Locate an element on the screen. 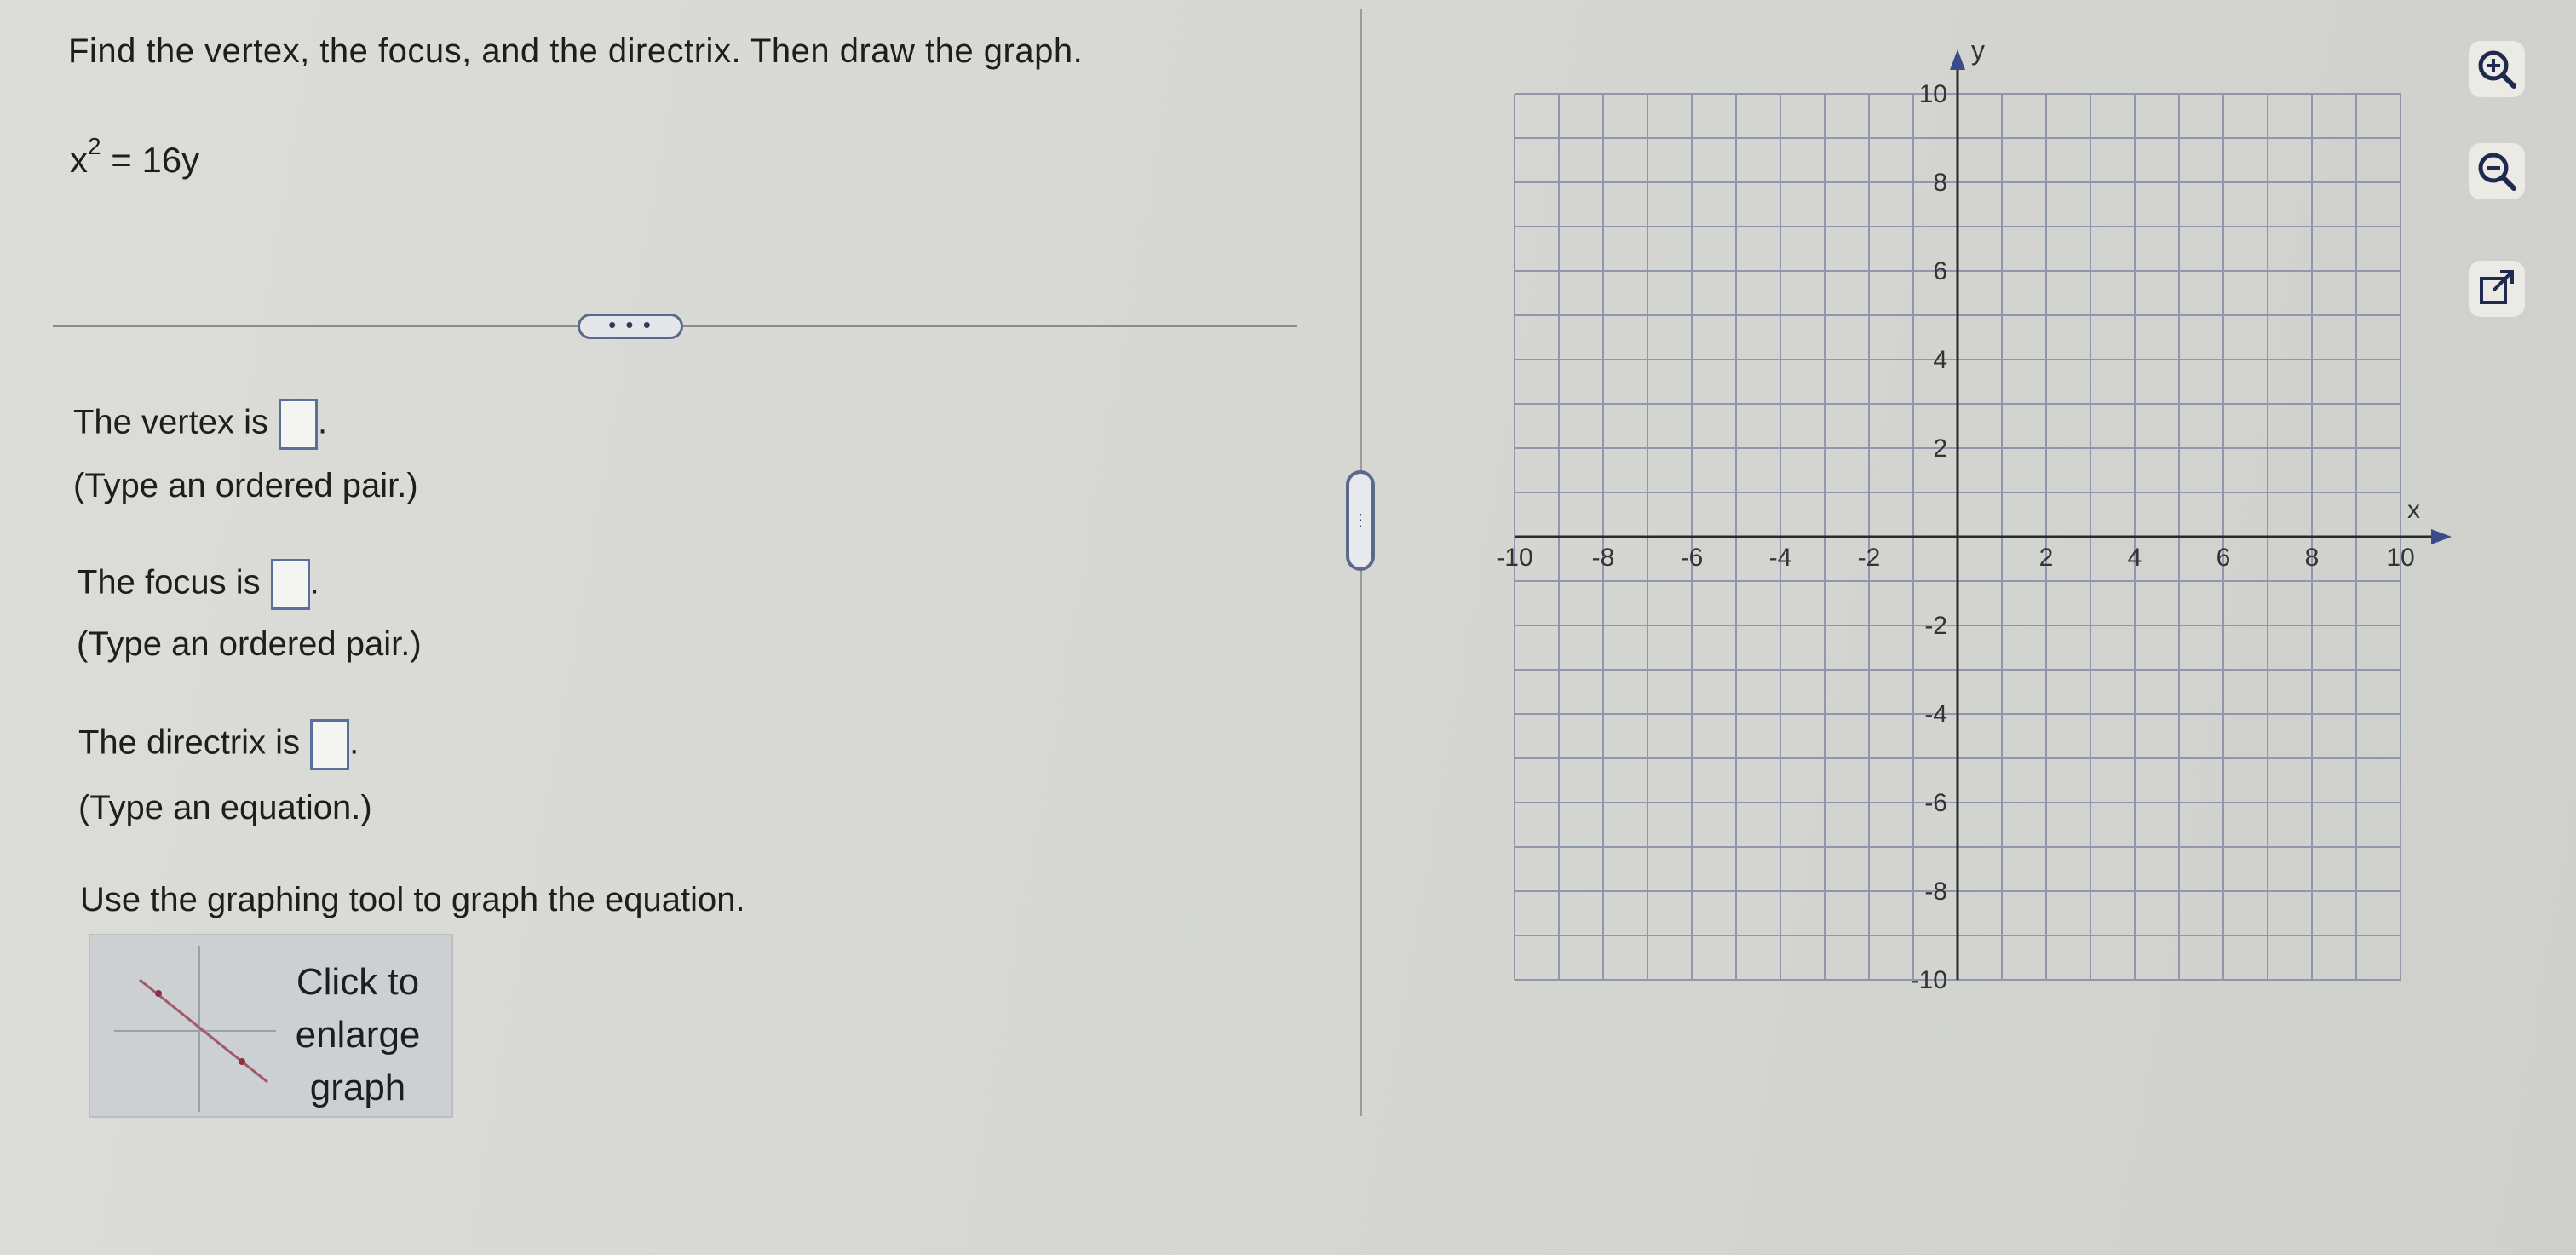  equation-rest: = 16y is located at coordinates (151, 160).